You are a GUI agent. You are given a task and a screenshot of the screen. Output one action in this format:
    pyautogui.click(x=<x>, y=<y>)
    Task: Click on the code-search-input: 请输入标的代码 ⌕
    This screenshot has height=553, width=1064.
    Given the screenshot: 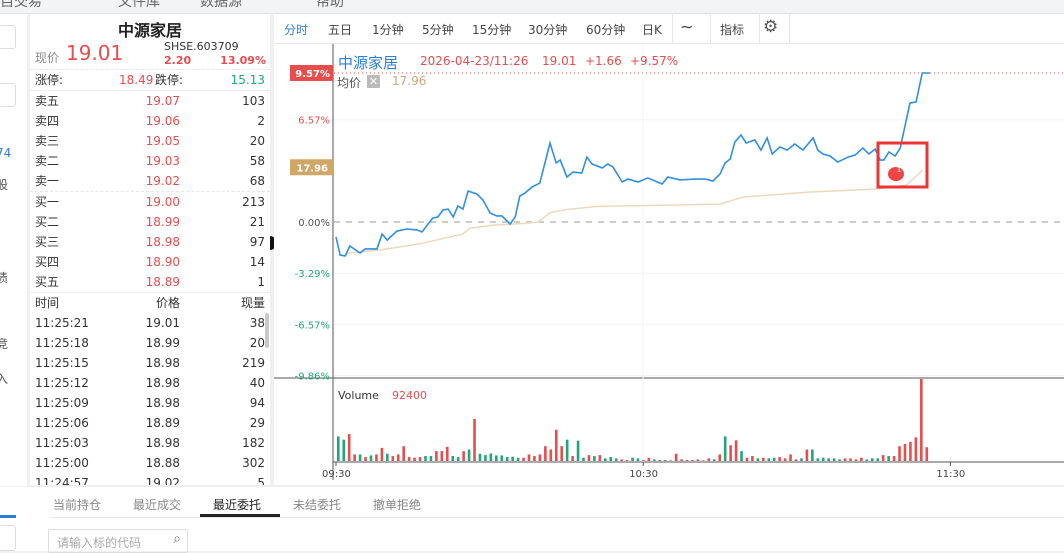 What is the action you would take?
    pyautogui.click(x=118, y=541)
    